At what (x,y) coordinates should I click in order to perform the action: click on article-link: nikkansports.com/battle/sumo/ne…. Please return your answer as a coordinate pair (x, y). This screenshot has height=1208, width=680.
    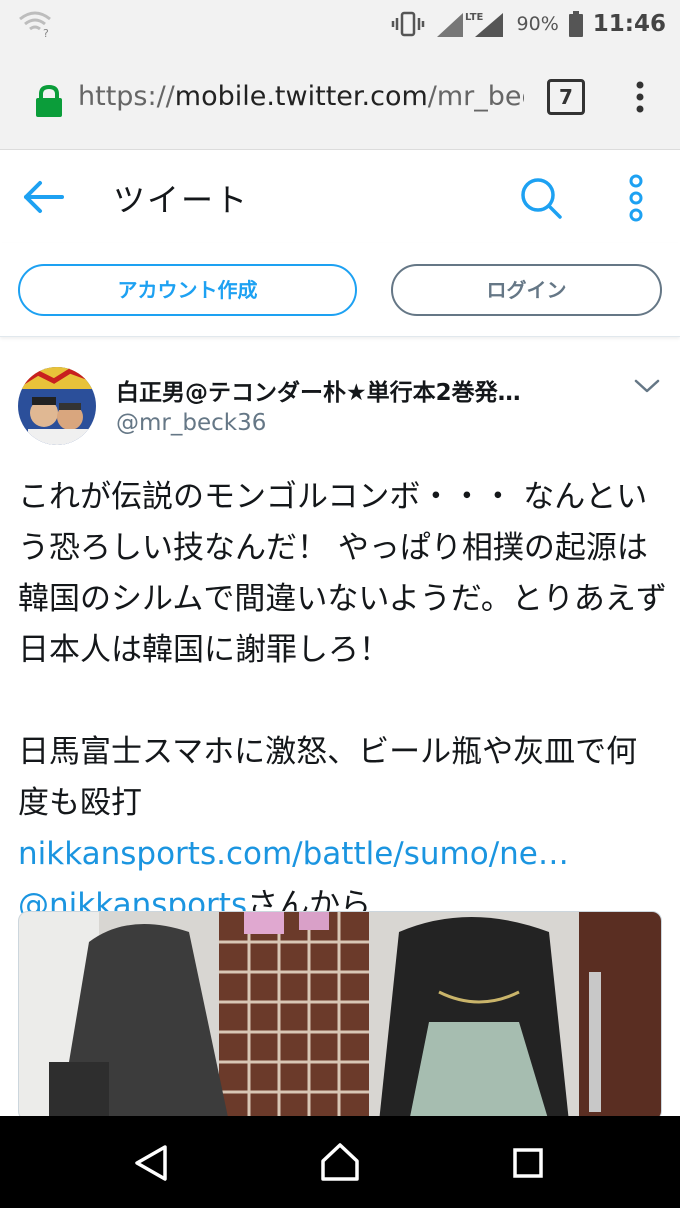
    Looking at the image, I should click on (293, 854).